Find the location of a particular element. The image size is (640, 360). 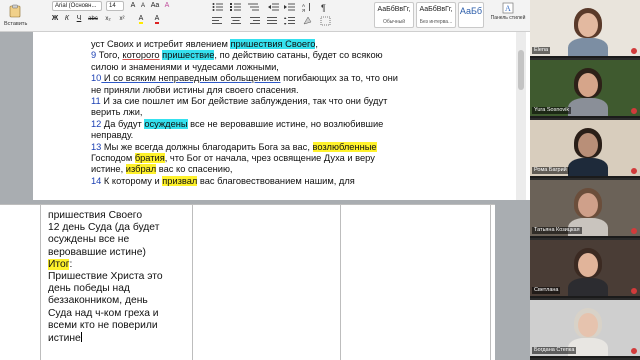

text-run: , is located at coordinates (317, 44).